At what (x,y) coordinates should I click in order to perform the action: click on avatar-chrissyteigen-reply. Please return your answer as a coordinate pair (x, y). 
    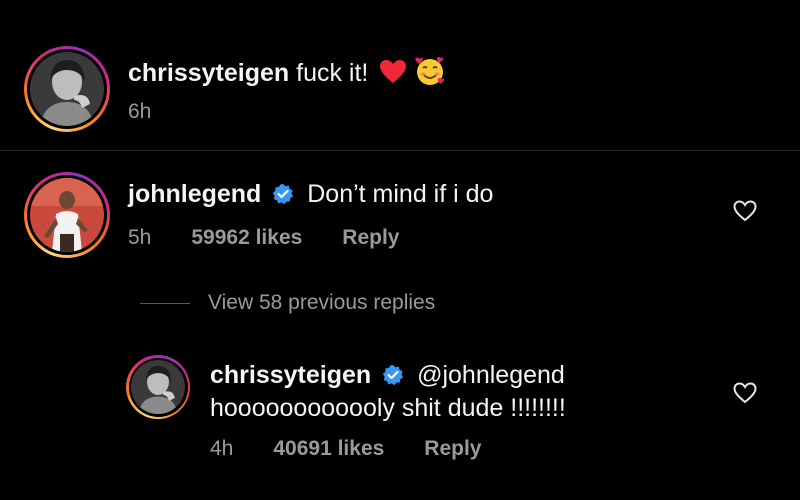
    Looking at the image, I should click on (158, 387).